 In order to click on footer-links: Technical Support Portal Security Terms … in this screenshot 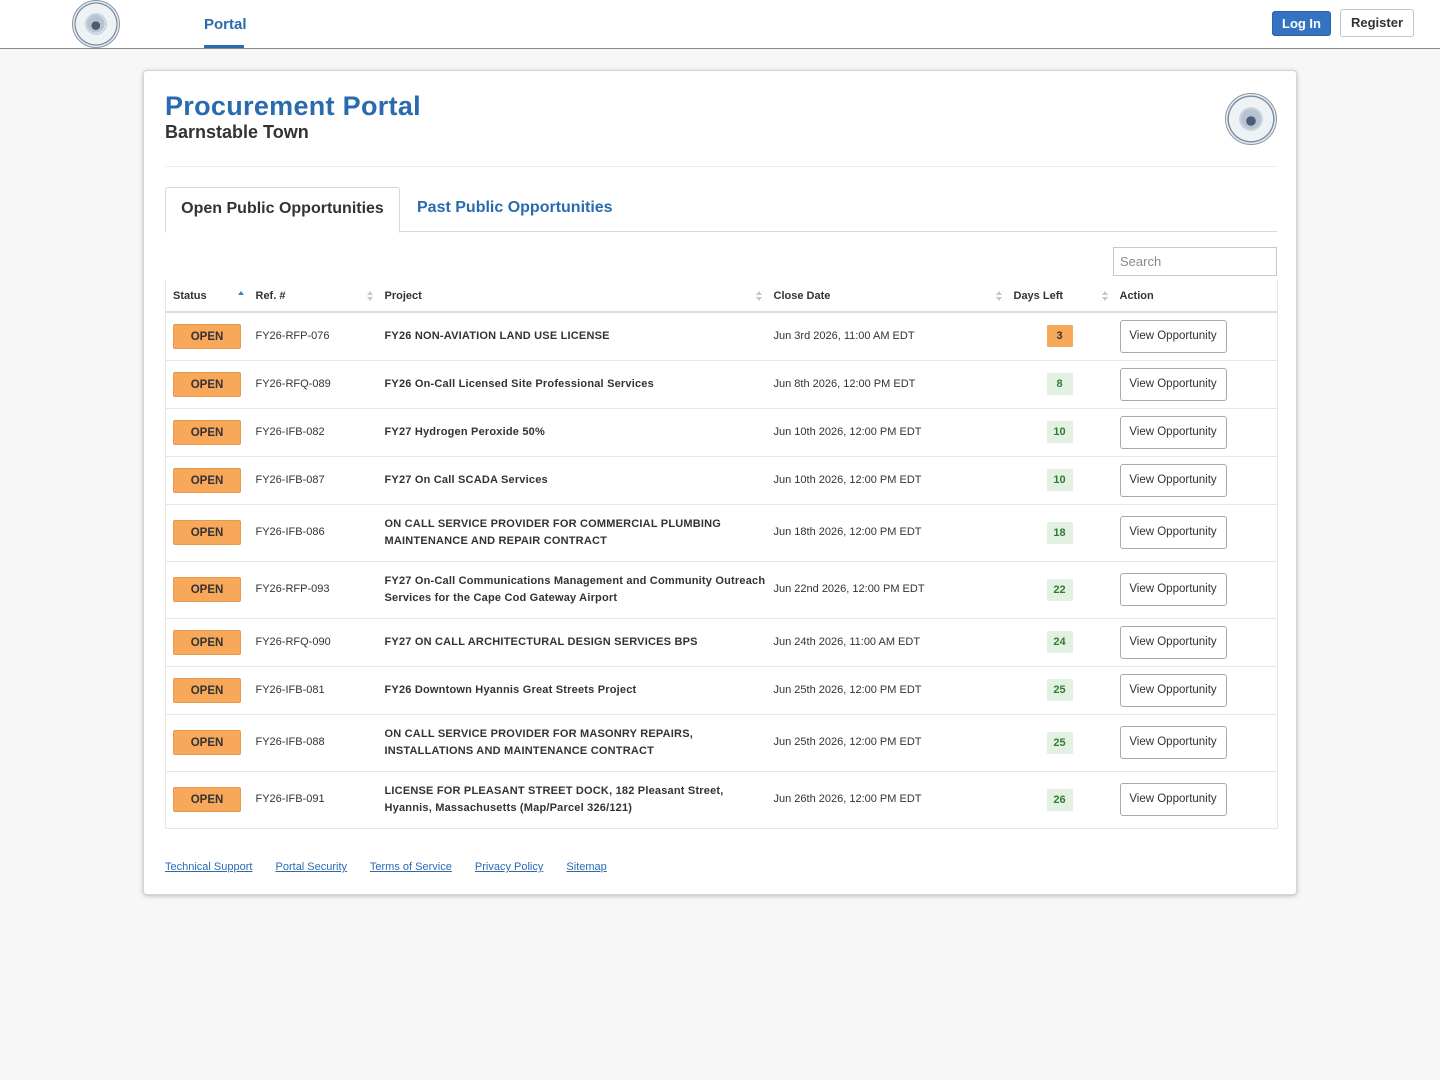, I will do `click(396, 867)`.